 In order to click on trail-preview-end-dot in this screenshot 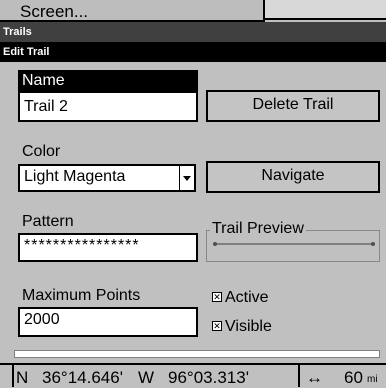, I will do `click(373, 244)`.